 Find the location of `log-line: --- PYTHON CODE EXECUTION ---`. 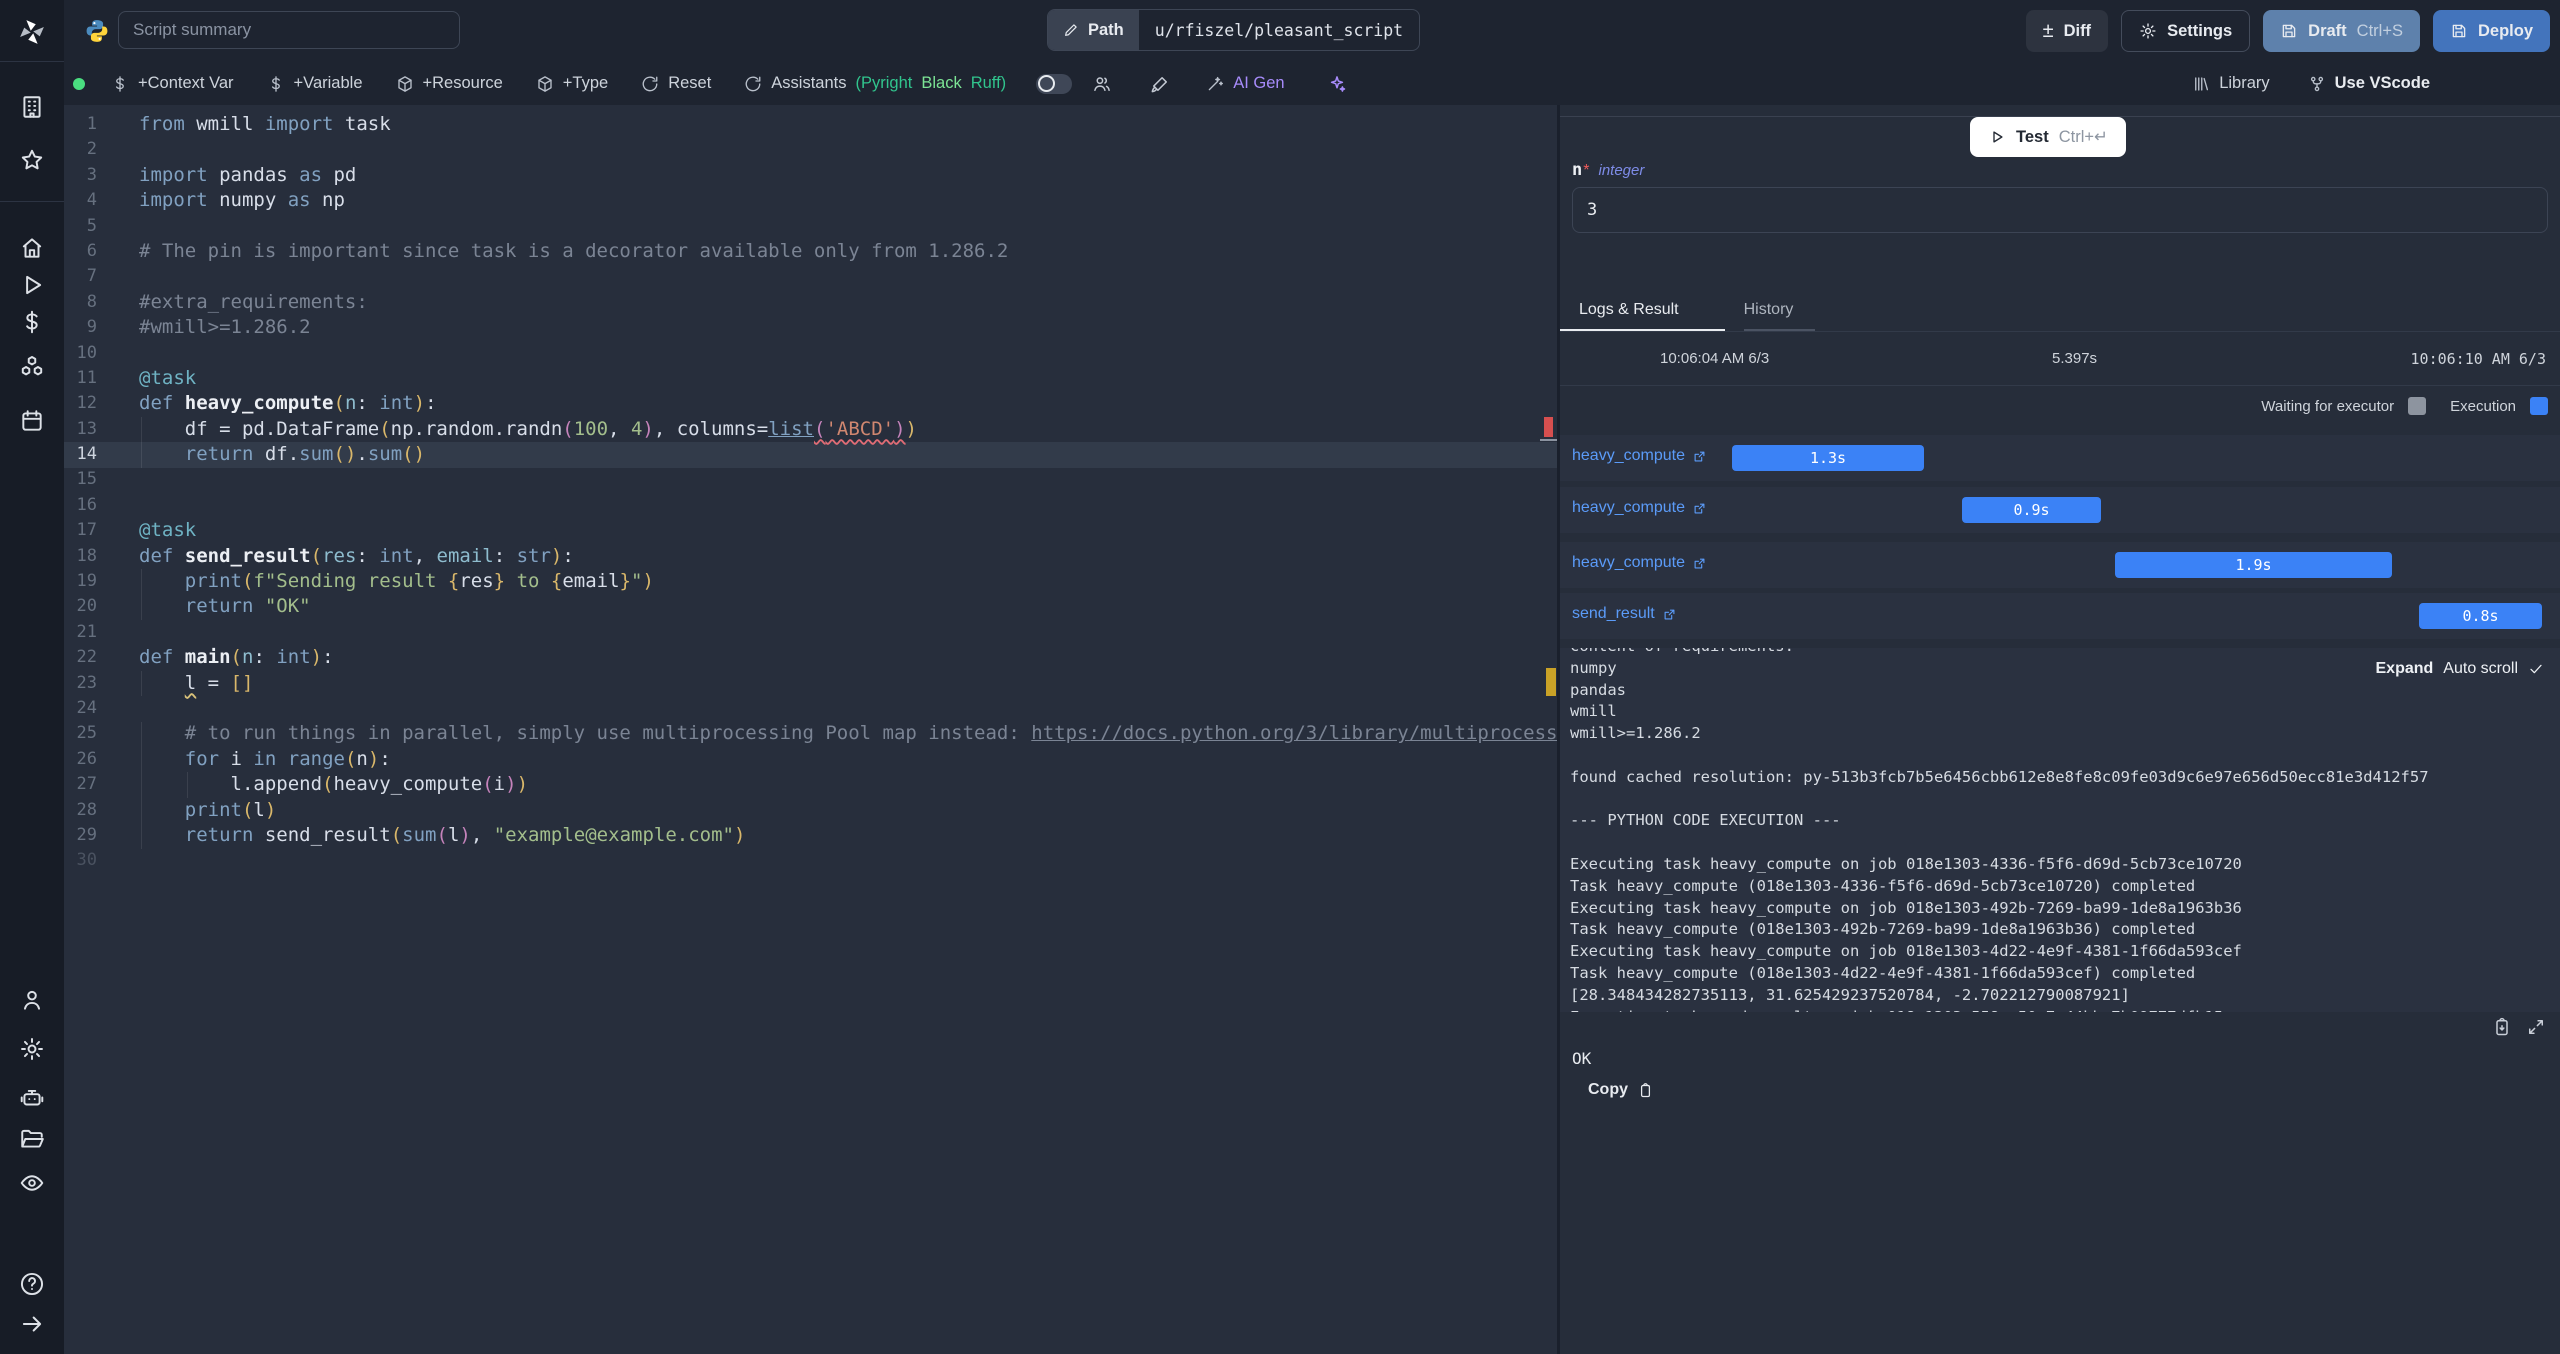

log-line: --- PYTHON CODE EXECUTION --- is located at coordinates (1705, 820).